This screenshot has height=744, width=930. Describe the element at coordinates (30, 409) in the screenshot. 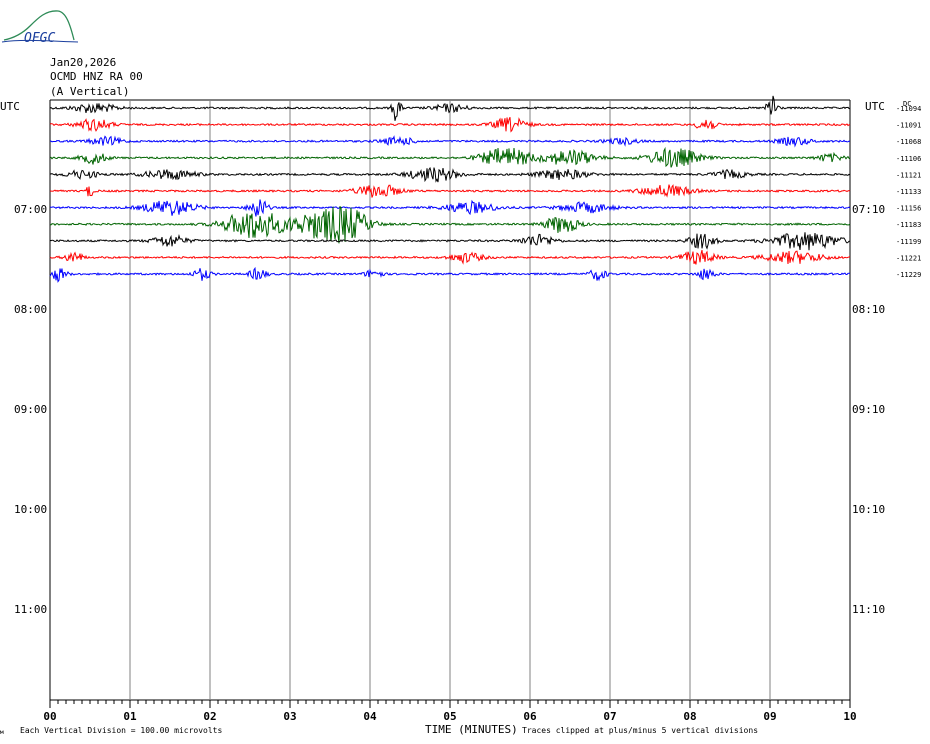

I see `left-hour-label: 09:00` at that location.